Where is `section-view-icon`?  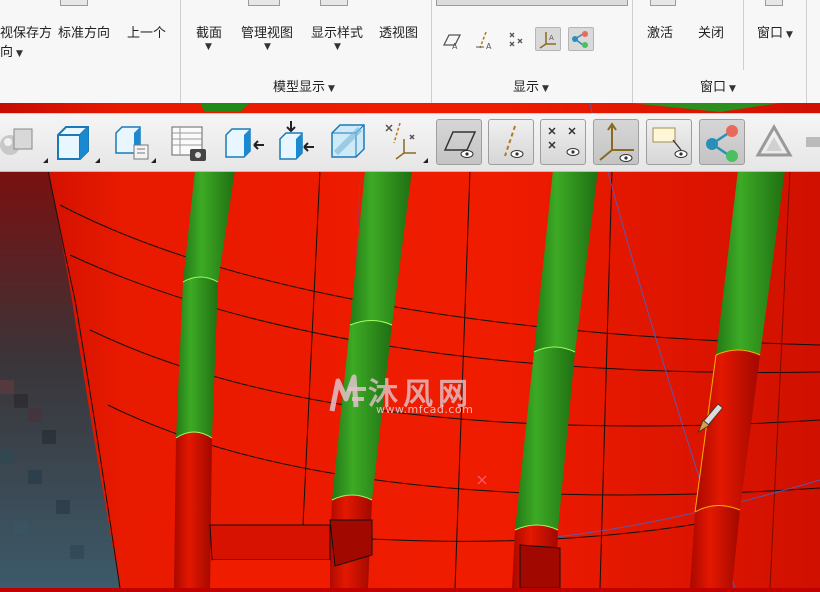 section-view-icon is located at coordinates (349, 142).